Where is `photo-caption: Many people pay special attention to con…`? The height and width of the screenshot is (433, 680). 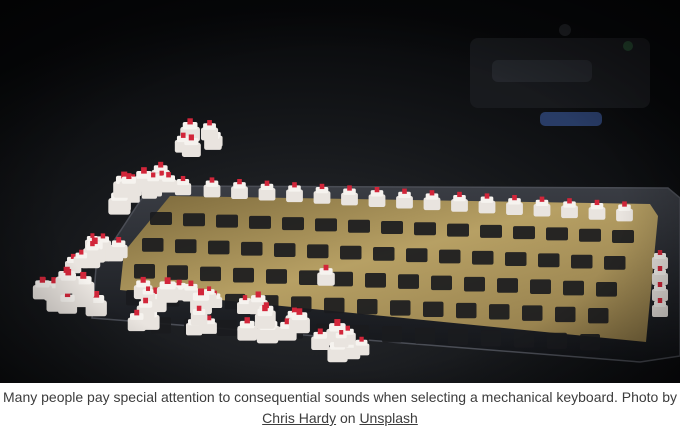 photo-caption: Many people pay special attention to con… is located at coordinates (340, 408).